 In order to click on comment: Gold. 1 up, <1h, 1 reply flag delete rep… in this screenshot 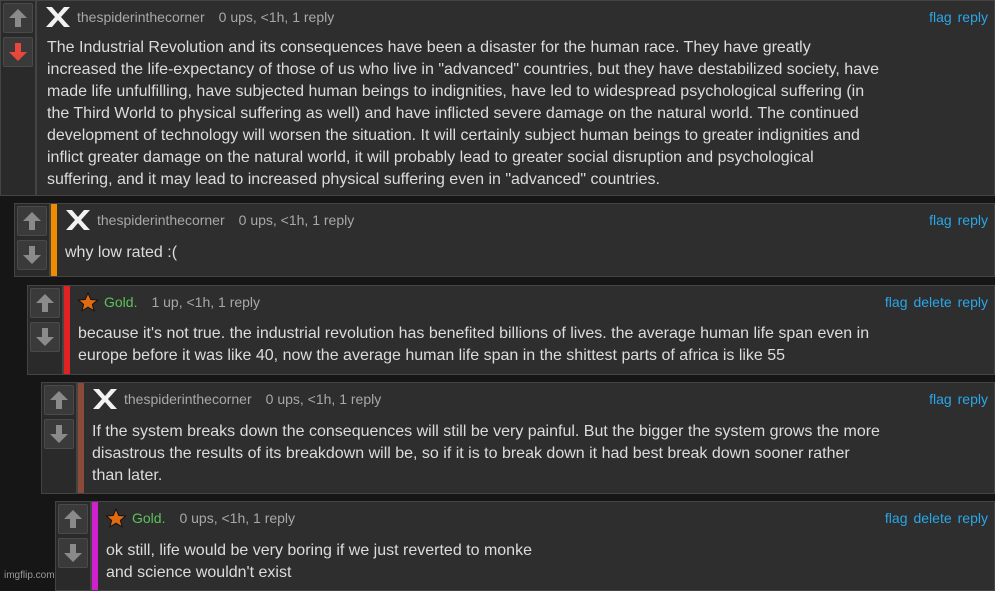, I will do `click(511, 330)`.